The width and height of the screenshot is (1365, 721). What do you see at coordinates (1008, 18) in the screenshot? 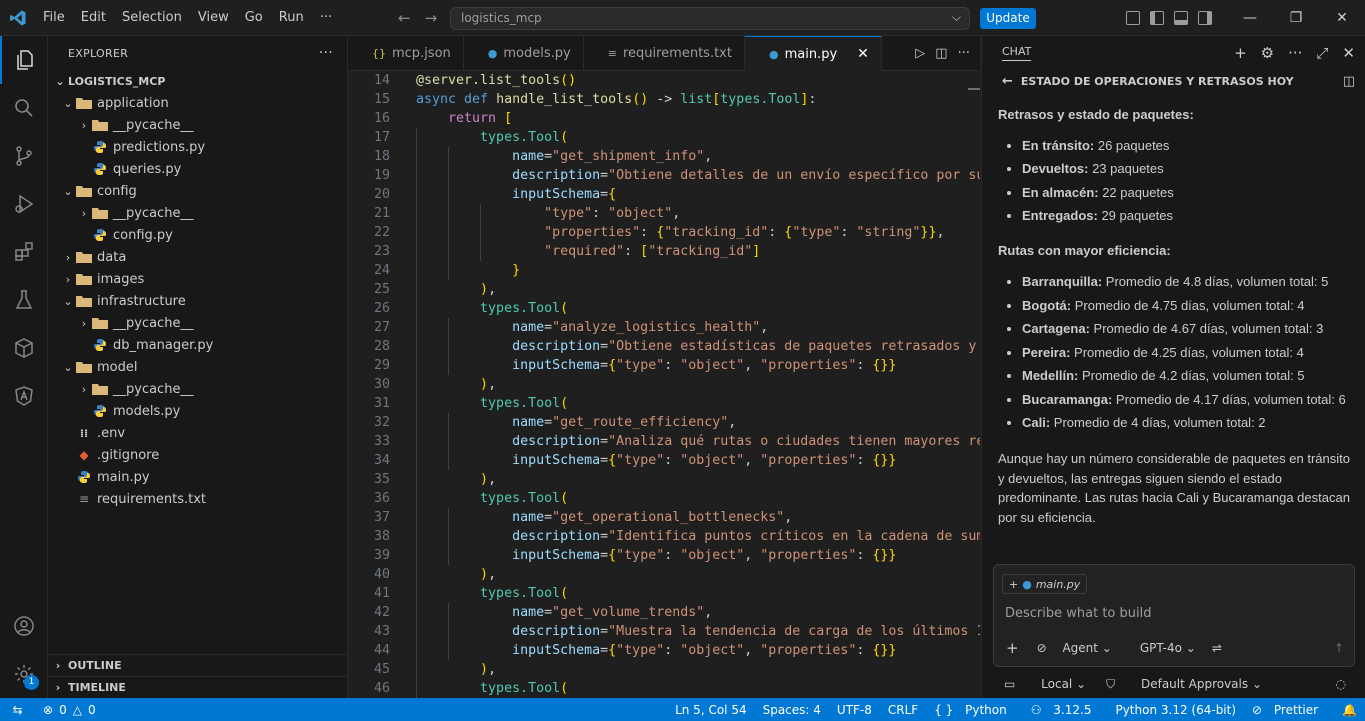
I see `update-button: Update` at bounding box center [1008, 18].